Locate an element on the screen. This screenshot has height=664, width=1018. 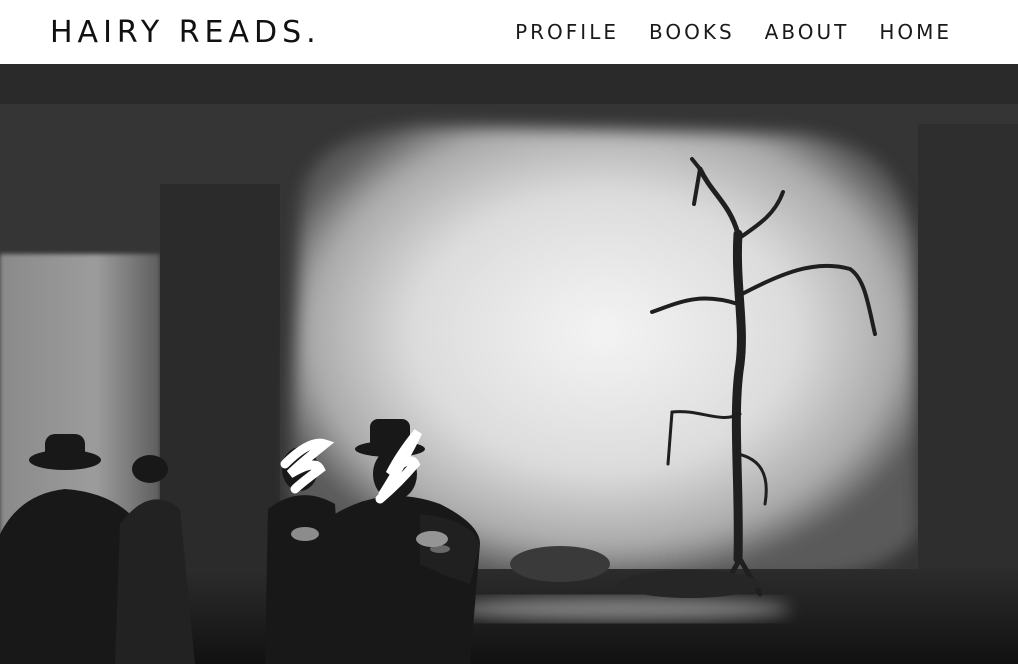
nav-books: BOOKS is located at coordinates (692, 32).